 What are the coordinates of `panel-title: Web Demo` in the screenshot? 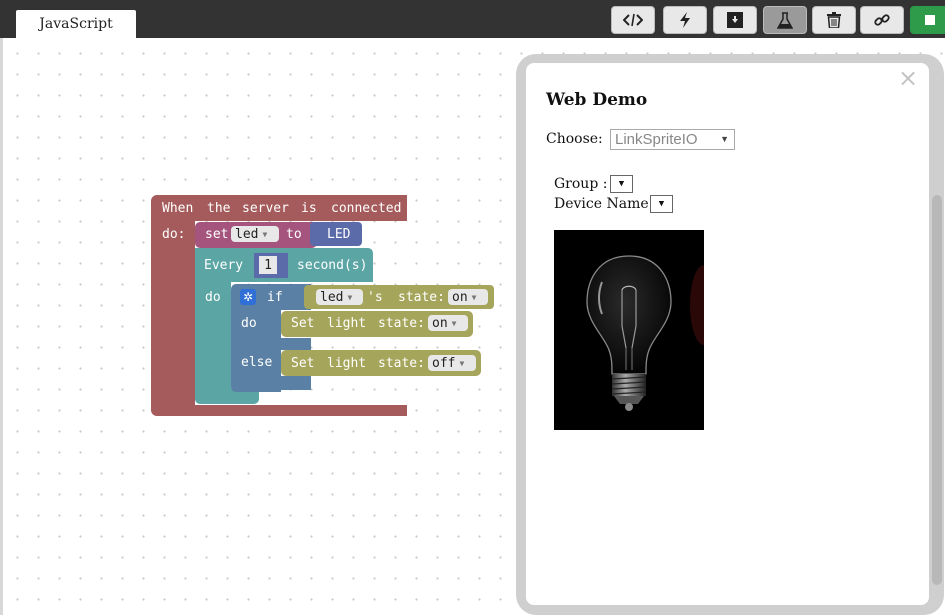 It's located at (597, 100).